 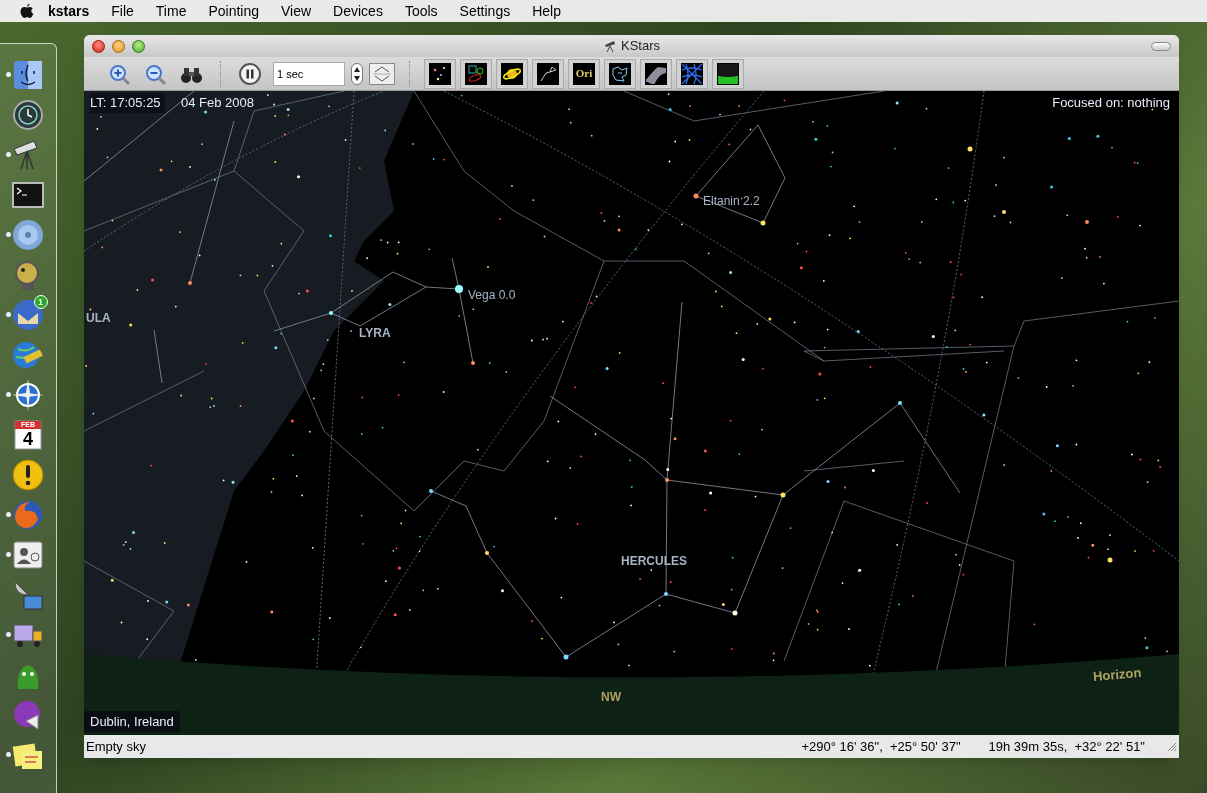 I want to click on grid-toggle-button, so click(x=692, y=73).